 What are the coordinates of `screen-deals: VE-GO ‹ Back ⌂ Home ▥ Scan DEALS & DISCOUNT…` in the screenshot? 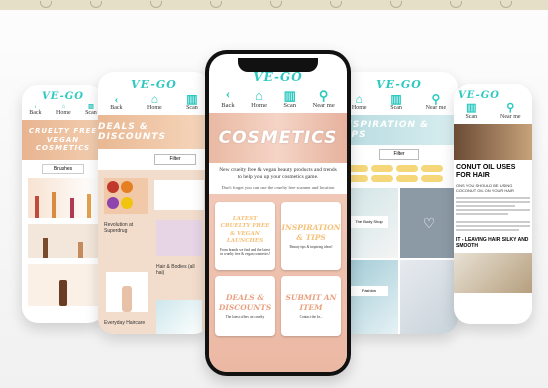 It's located at (154, 203).